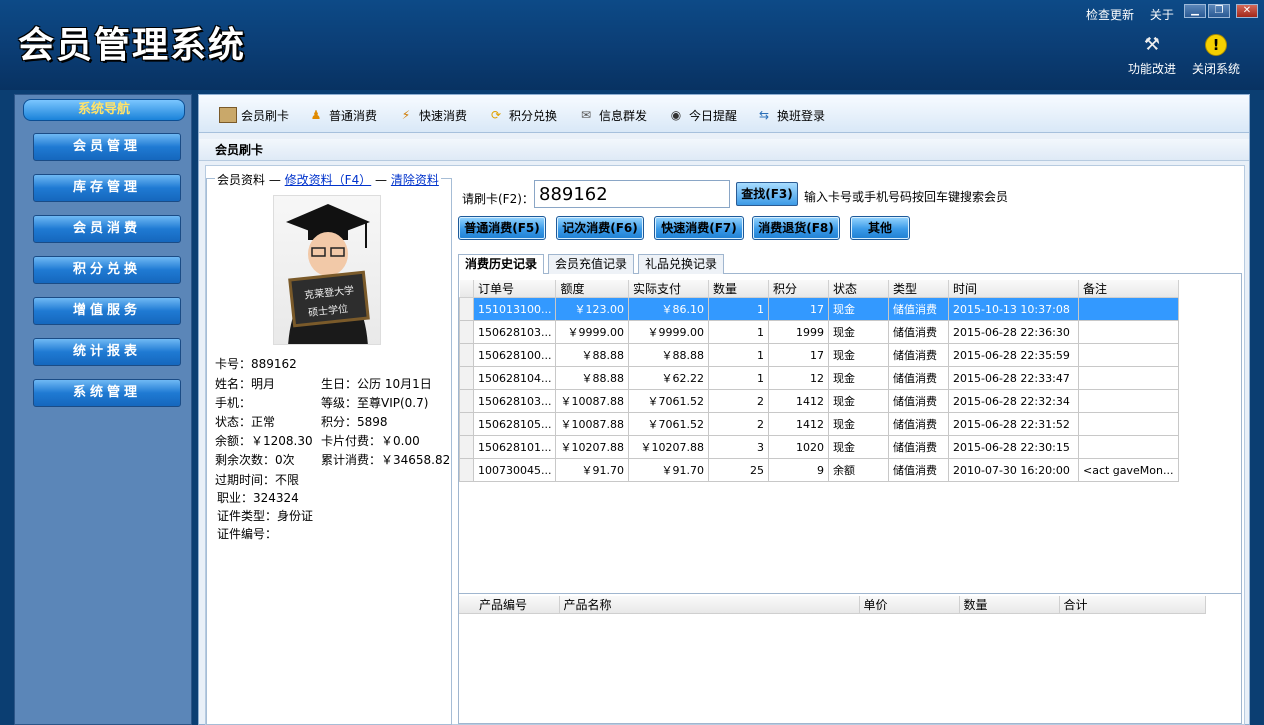  What do you see at coordinates (612, 115) in the screenshot?
I see `toolbar-mass-message: ✉ 信息群发` at bounding box center [612, 115].